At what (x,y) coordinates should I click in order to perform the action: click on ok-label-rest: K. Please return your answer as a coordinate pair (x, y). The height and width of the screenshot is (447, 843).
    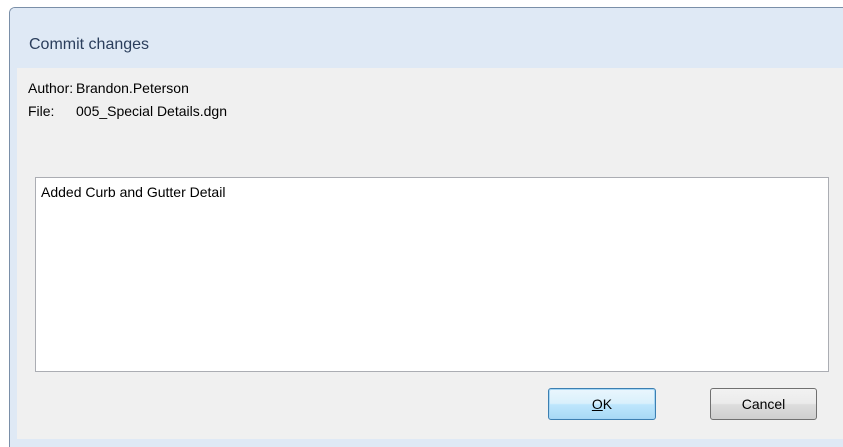
    Looking at the image, I should click on (607, 404).